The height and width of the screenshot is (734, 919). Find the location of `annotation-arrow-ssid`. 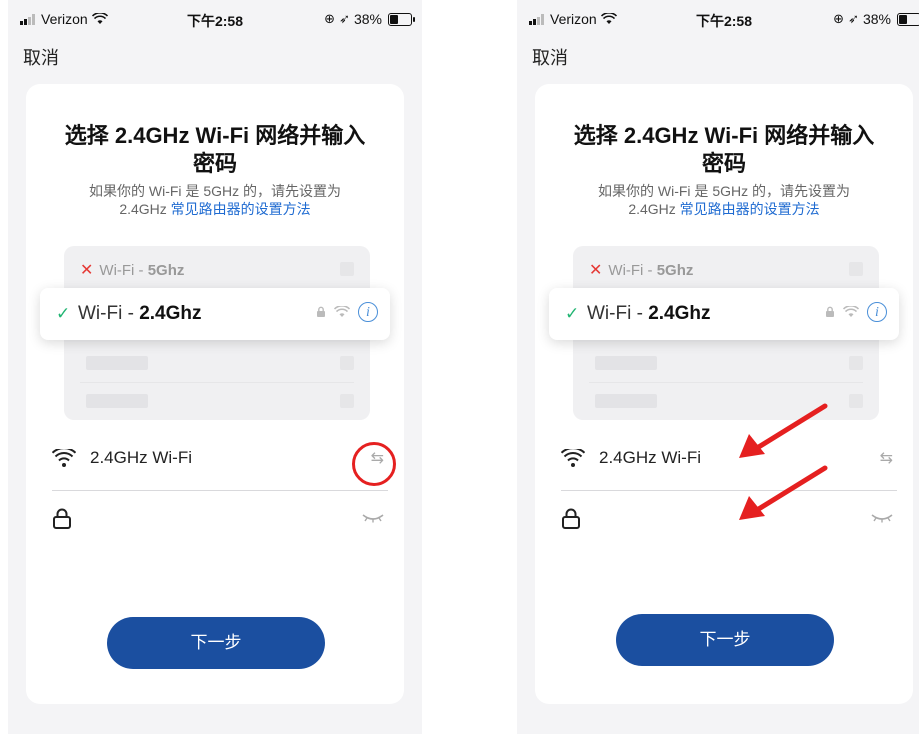

annotation-arrow-ssid is located at coordinates (783, 430).